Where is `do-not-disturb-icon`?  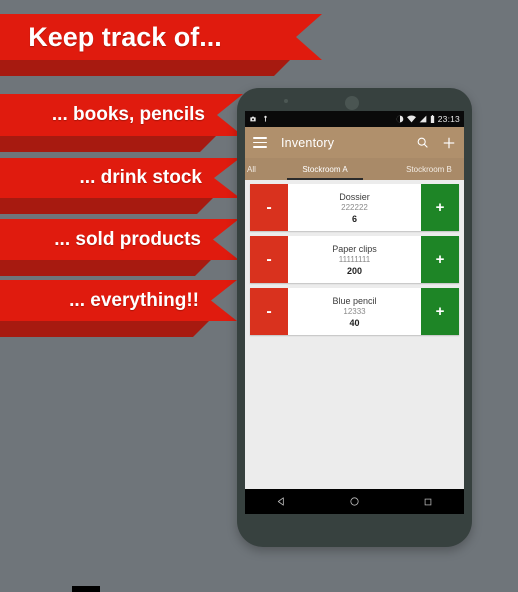
do-not-disturb-icon is located at coordinates (400, 119).